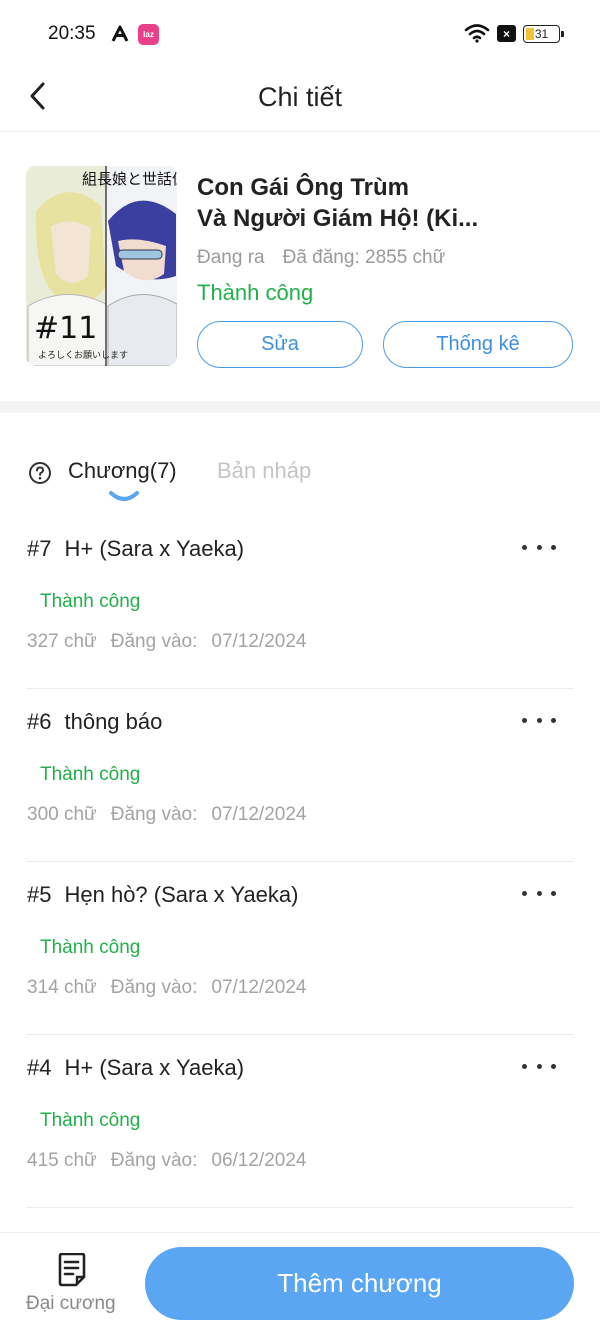  What do you see at coordinates (65, 328) in the screenshot?
I see `cover-number: #11` at bounding box center [65, 328].